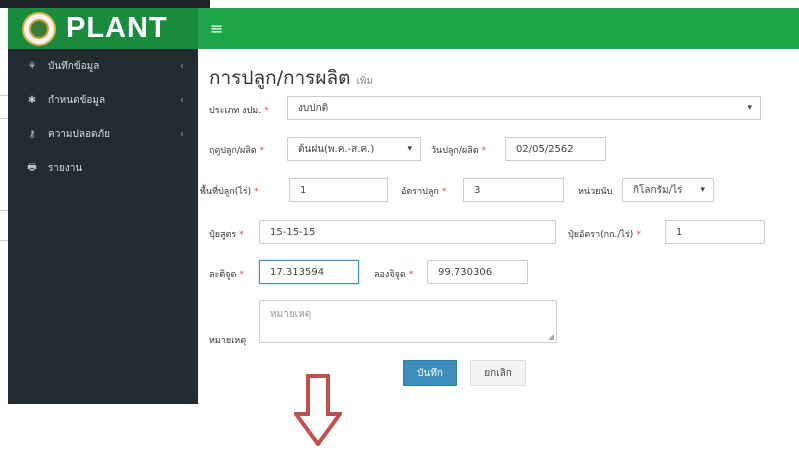 This screenshot has width=799, height=450. What do you see at coordinates (424, 192) in the screenshot?
I see `rate-label: อัตราปลูก *` at bounding box center [424, 192].